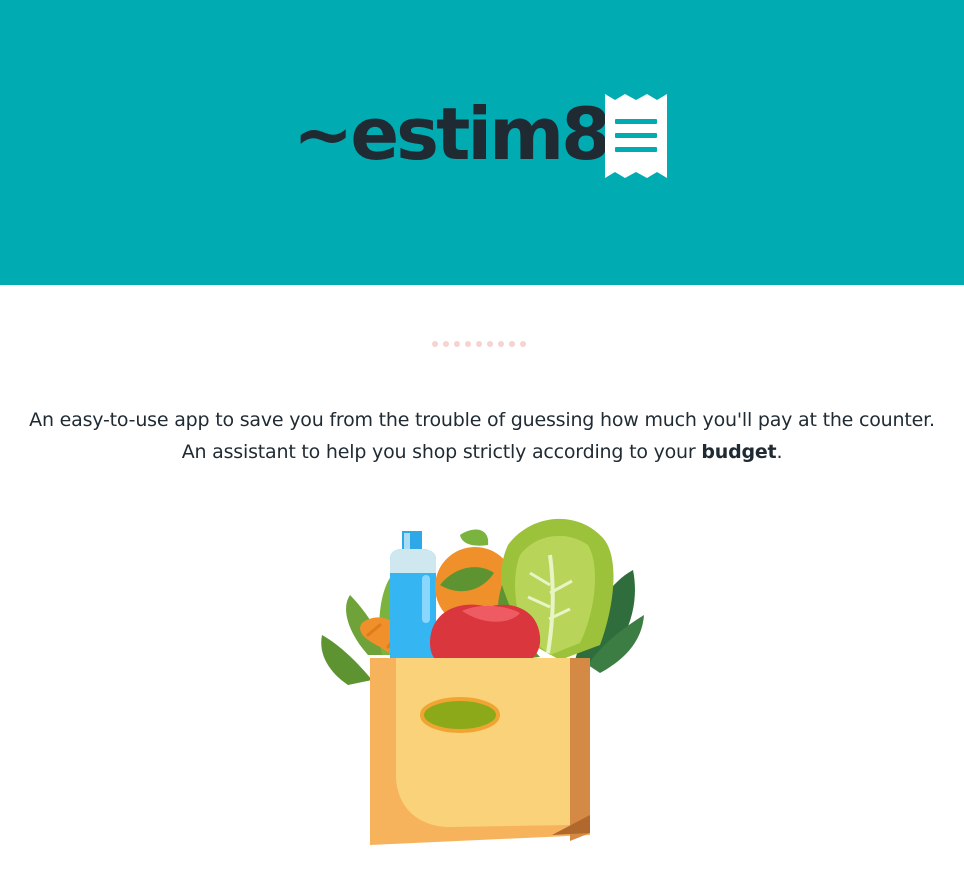 Image resolution: width=964 pixels, height=873 pixels. Describe the element at coordinates (636, 136) in the screenshot. I see `receipt-icon` at that location.